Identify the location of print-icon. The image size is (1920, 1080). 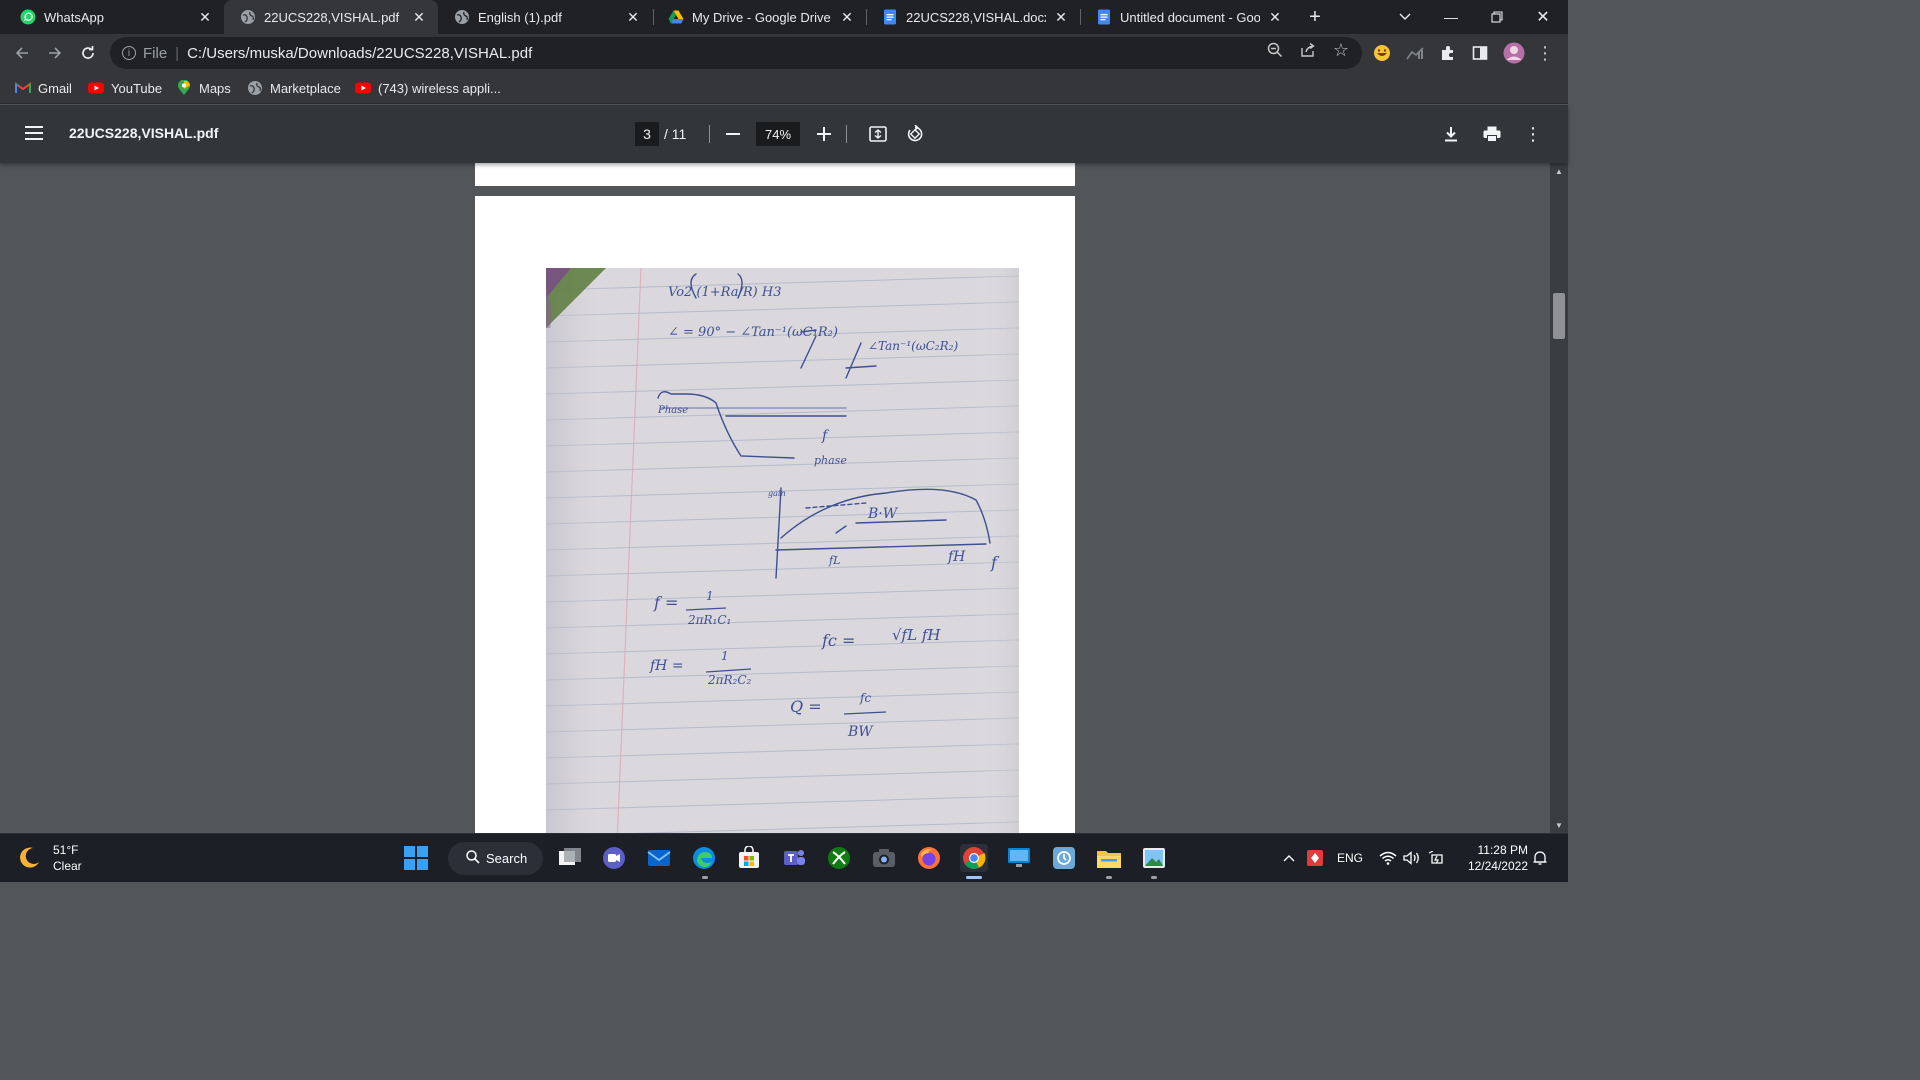
(1492, 134).